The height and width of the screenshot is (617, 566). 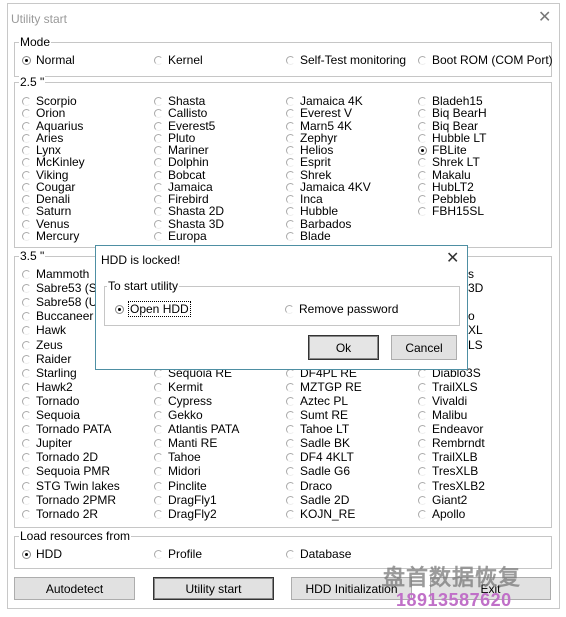 What do you see at coordinates (45, 175) in the screenshot?
I see `model-radio: Viking` at bounding box center [45, 175].